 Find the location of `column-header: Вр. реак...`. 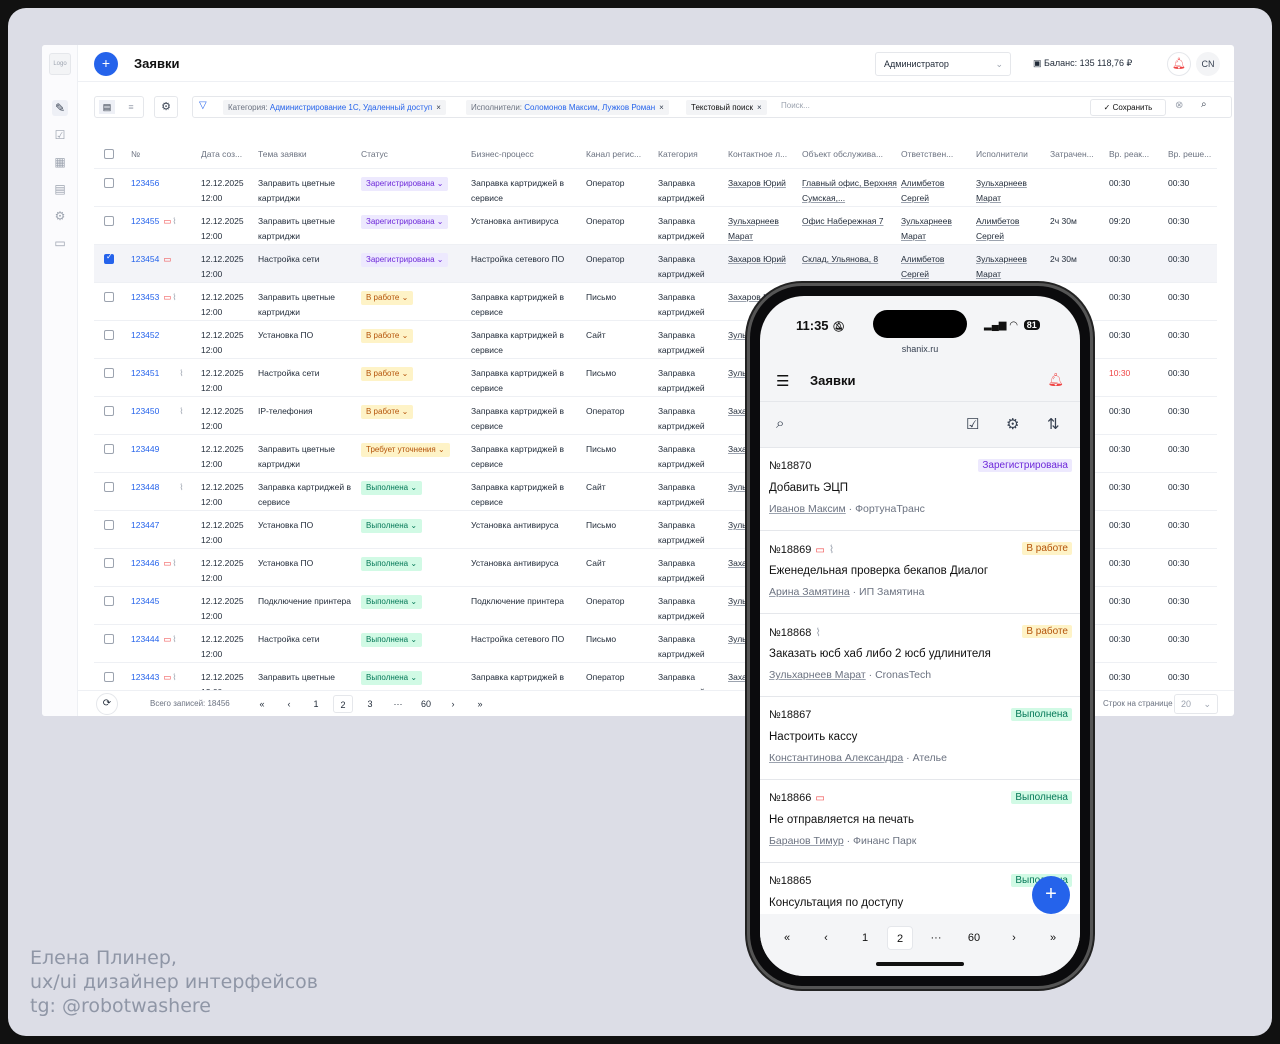

column-header: Вр. реак... is located at coordinates (1137, 154).